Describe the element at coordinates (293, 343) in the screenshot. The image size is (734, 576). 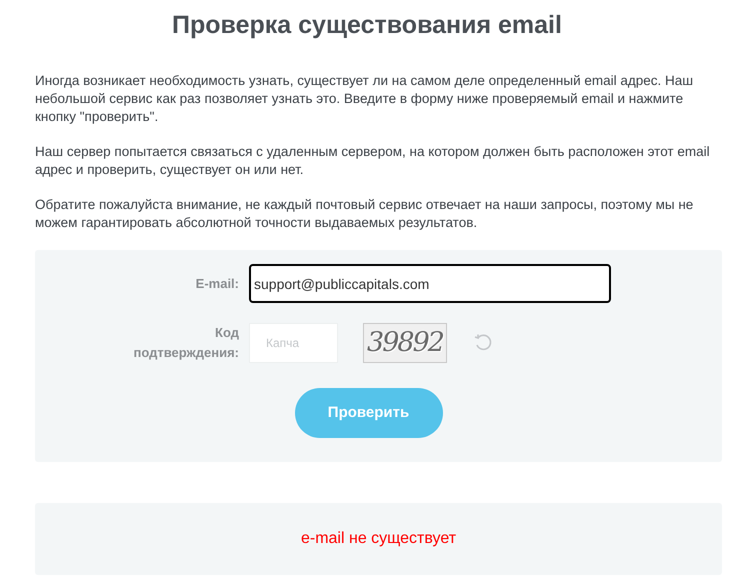
I see `captcha-field: Капча` at that location.